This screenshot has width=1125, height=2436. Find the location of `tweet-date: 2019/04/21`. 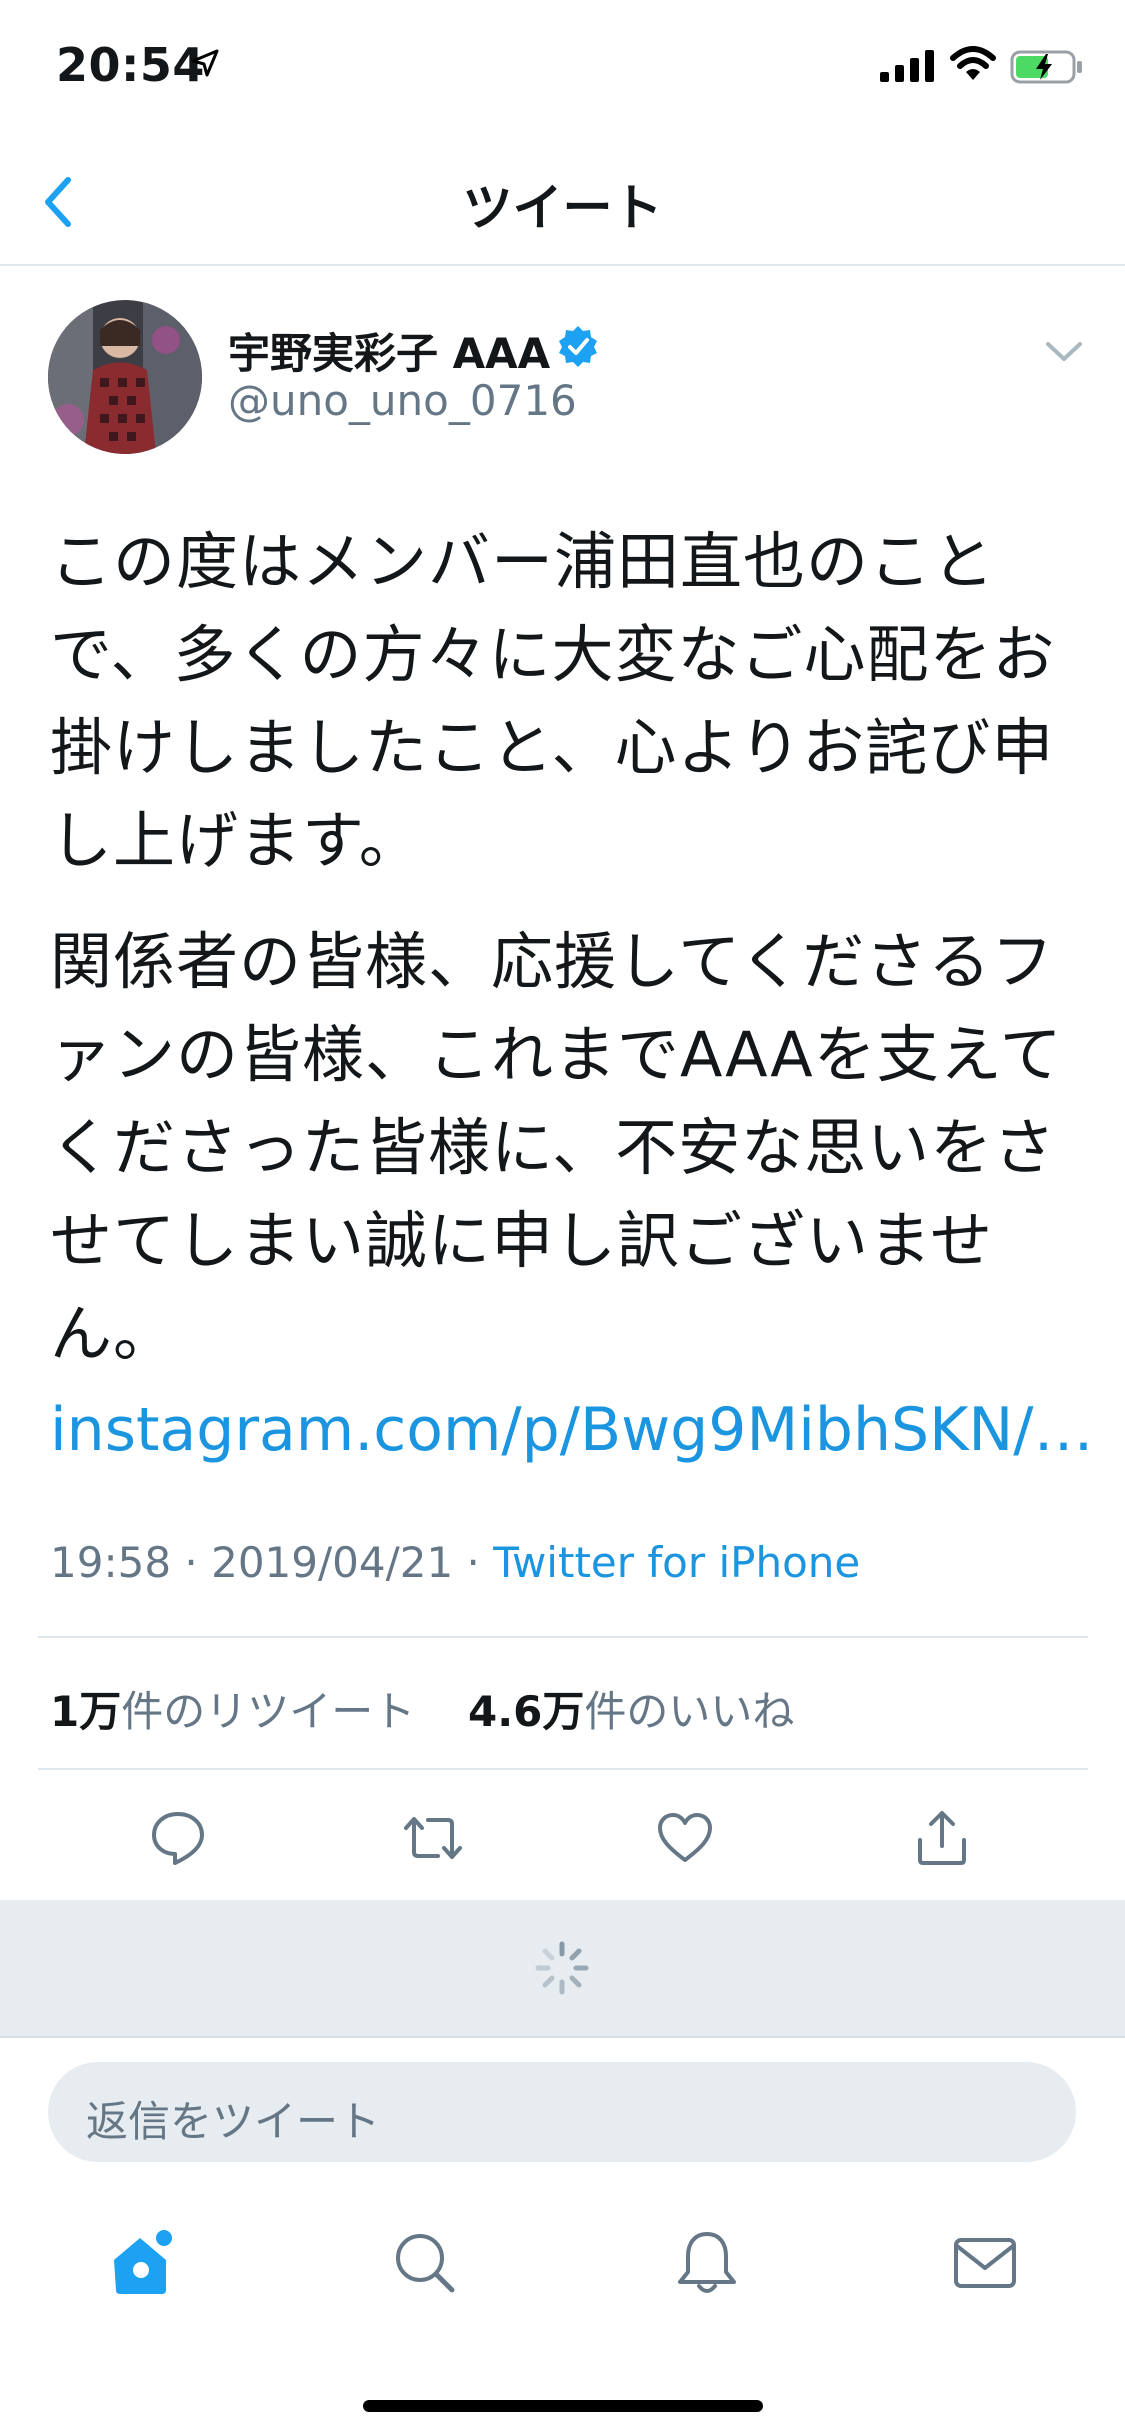

tweet-date: 2019/04/21 is located at coordinates (332, 1562).